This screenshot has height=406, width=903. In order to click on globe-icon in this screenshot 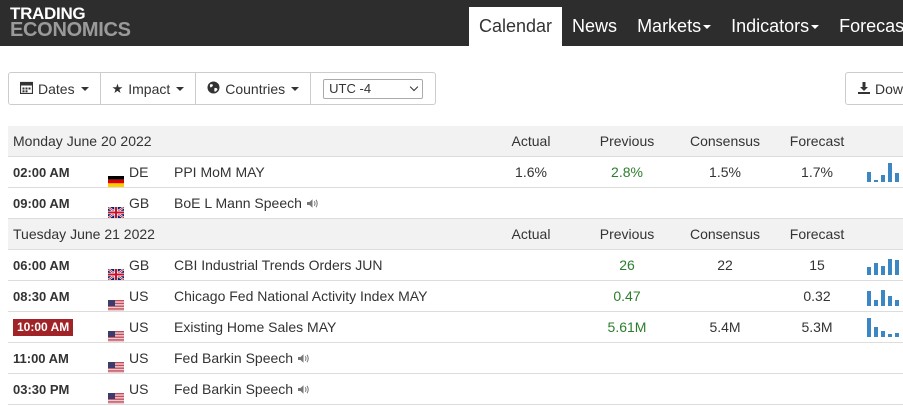, I will do `click(213, 89)`.